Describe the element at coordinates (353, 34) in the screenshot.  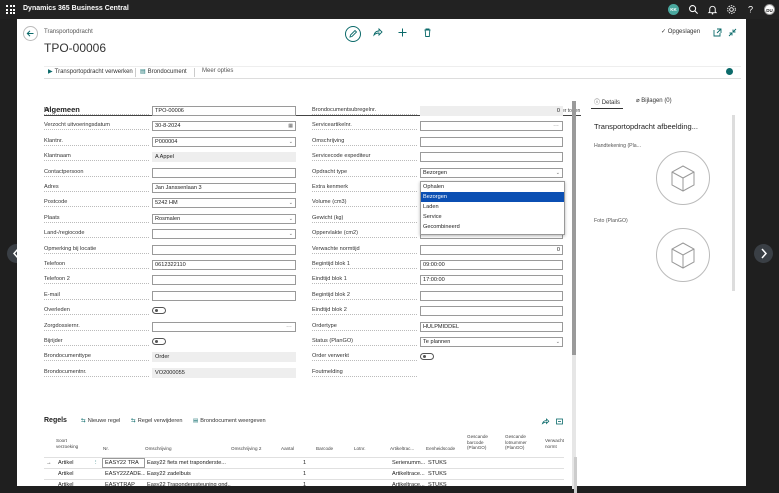
I see `edit-pencil-icon` at that location.